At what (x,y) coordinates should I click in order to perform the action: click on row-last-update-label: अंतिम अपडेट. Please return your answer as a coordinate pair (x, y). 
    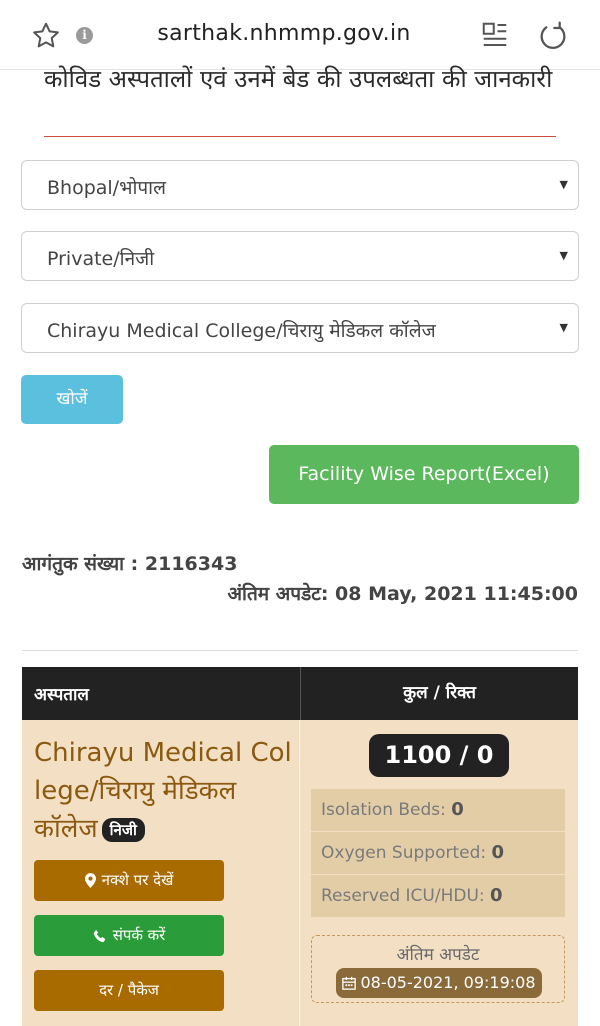
    Looking at the image, I should click on (438, 955).